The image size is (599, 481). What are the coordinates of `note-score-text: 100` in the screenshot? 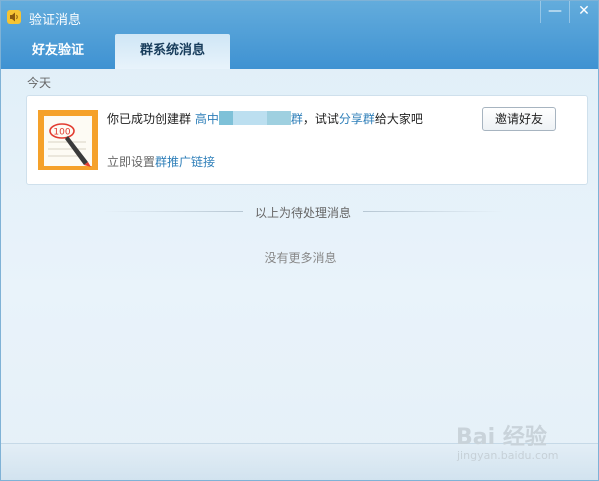 It's located at (61, 133).